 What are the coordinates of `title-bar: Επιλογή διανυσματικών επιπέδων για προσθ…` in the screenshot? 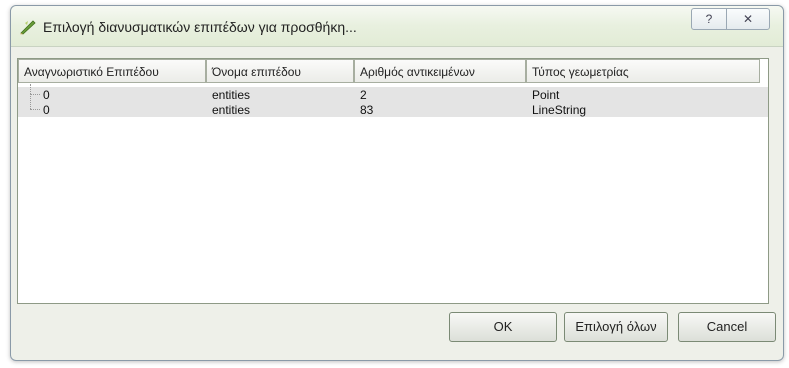 It's located at (397, 26).